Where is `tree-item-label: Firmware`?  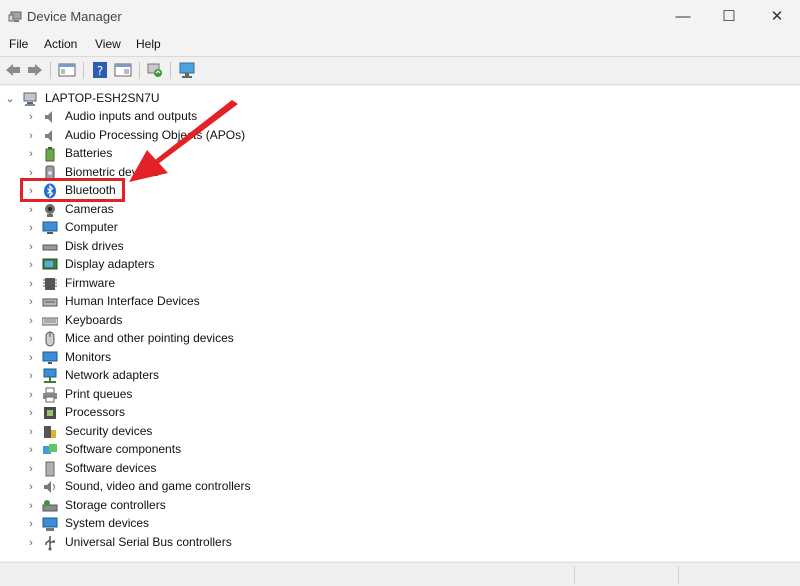
tree-item-label: Firmware is located at coordinates (90, 282).